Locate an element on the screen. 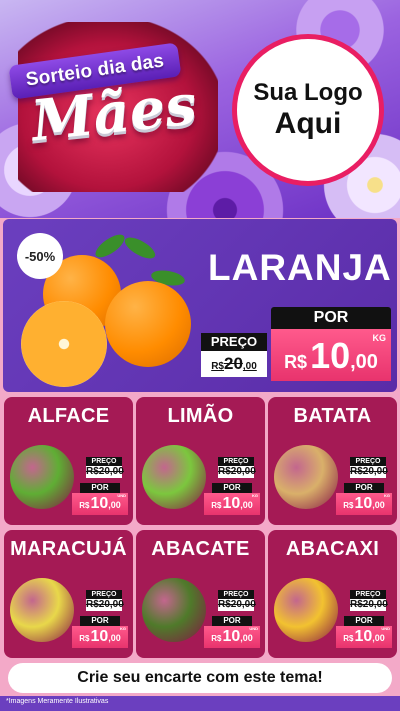  cta-button: Crie seu encarte com este tema! is located at coordinates (200, 678).